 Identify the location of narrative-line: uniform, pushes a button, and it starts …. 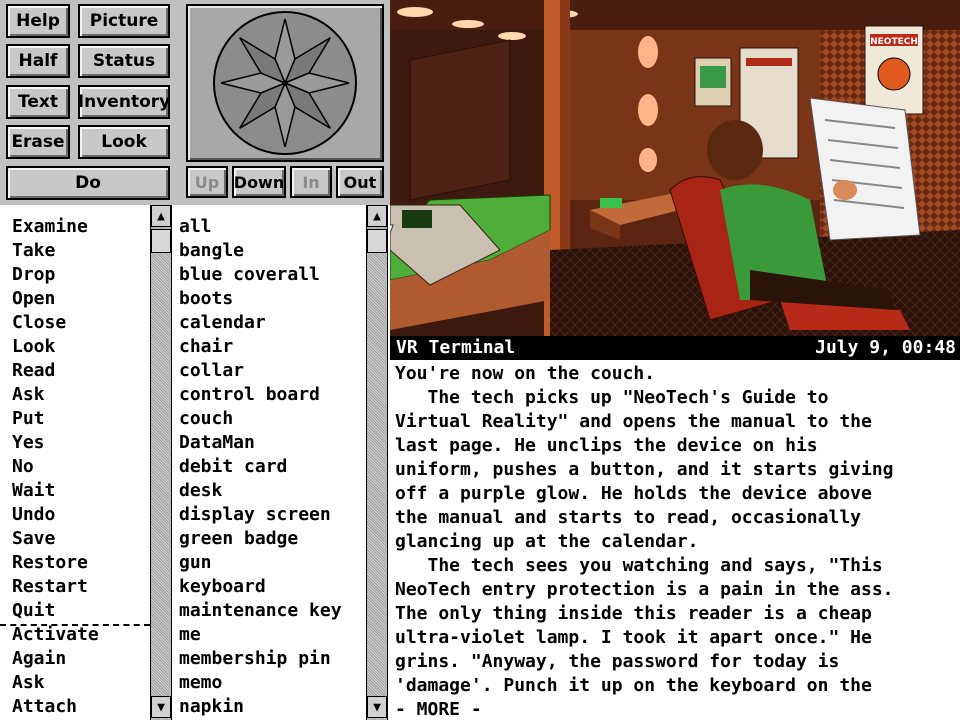
(644, 469).